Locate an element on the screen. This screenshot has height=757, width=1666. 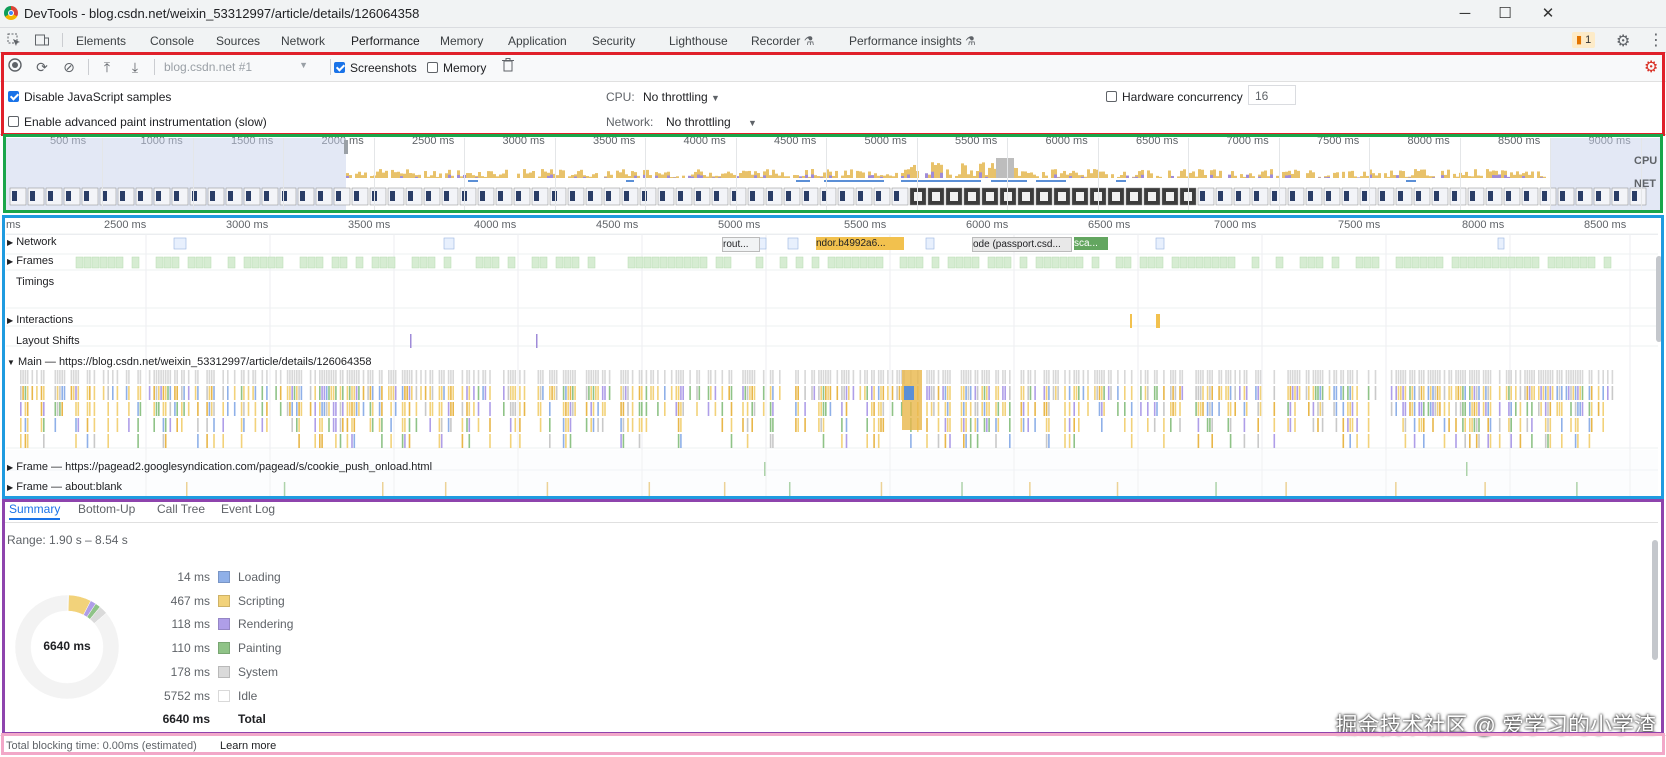
upload-icon: ⤒ is located at coordinates (107, 67).